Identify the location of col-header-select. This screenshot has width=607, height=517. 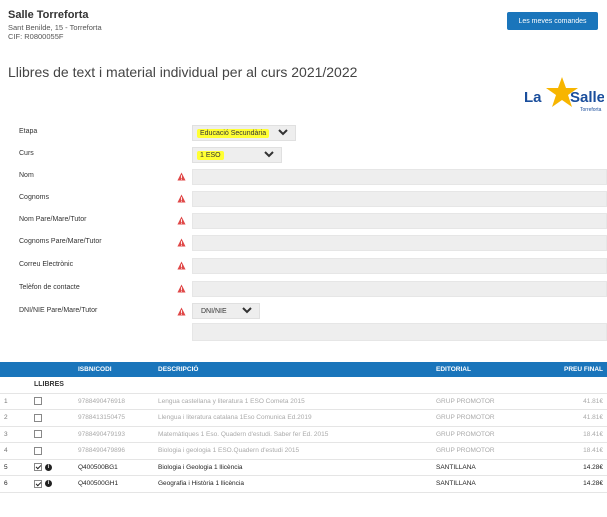
(52, 369).